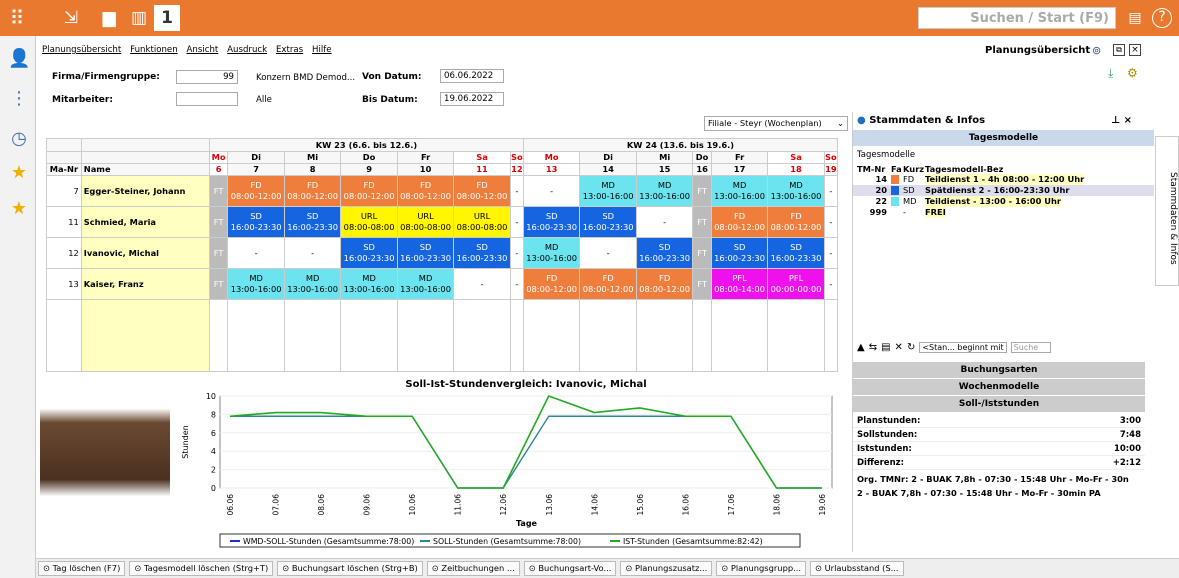 This screenshot has height=578, width=1179. I want to click on col-nr-header: Ma-Nr, so click(64, 169).